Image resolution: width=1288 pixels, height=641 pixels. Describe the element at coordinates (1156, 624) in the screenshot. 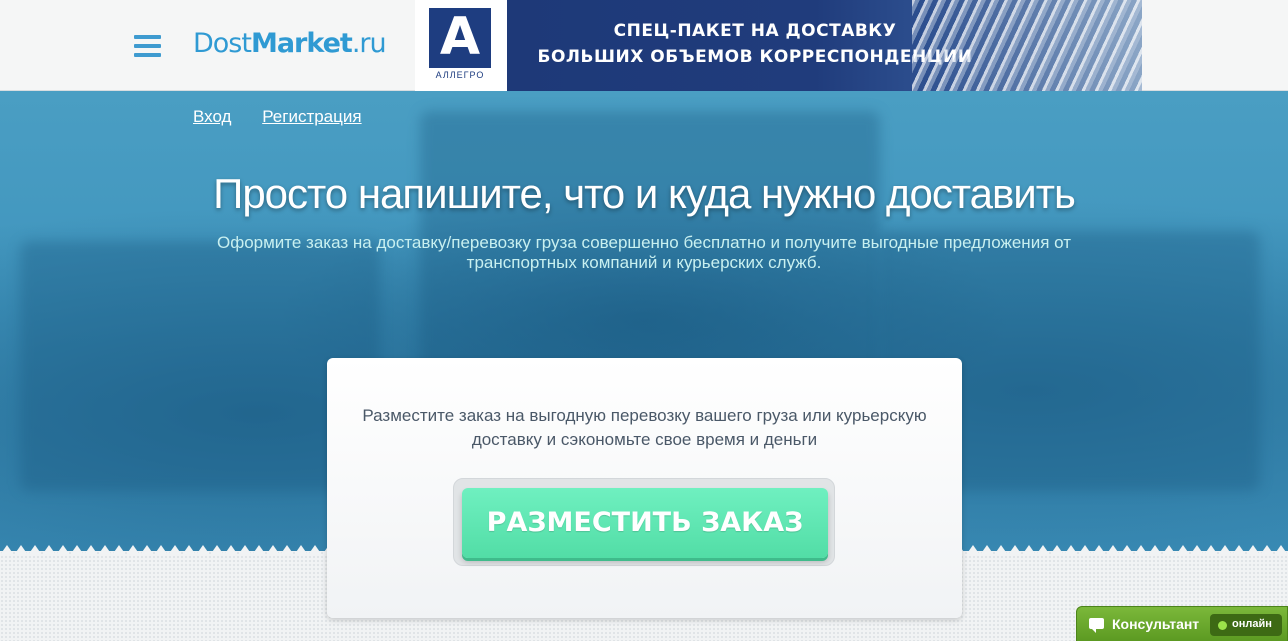

I see `consultant-label: Консультант` at that location.